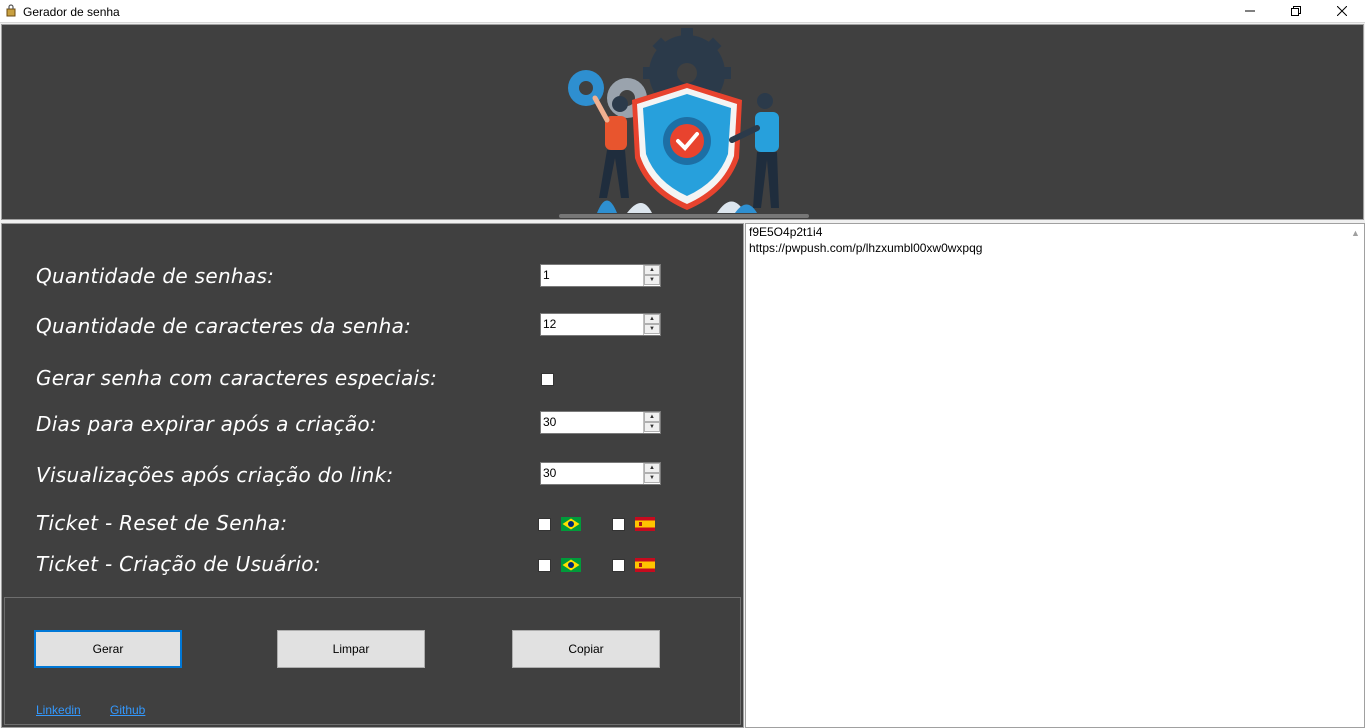  What do you see at coordinates (1355, 475) in the screenshot?
I see `vertical-scrollbar: ▲` at bounding box center [1355, 475].